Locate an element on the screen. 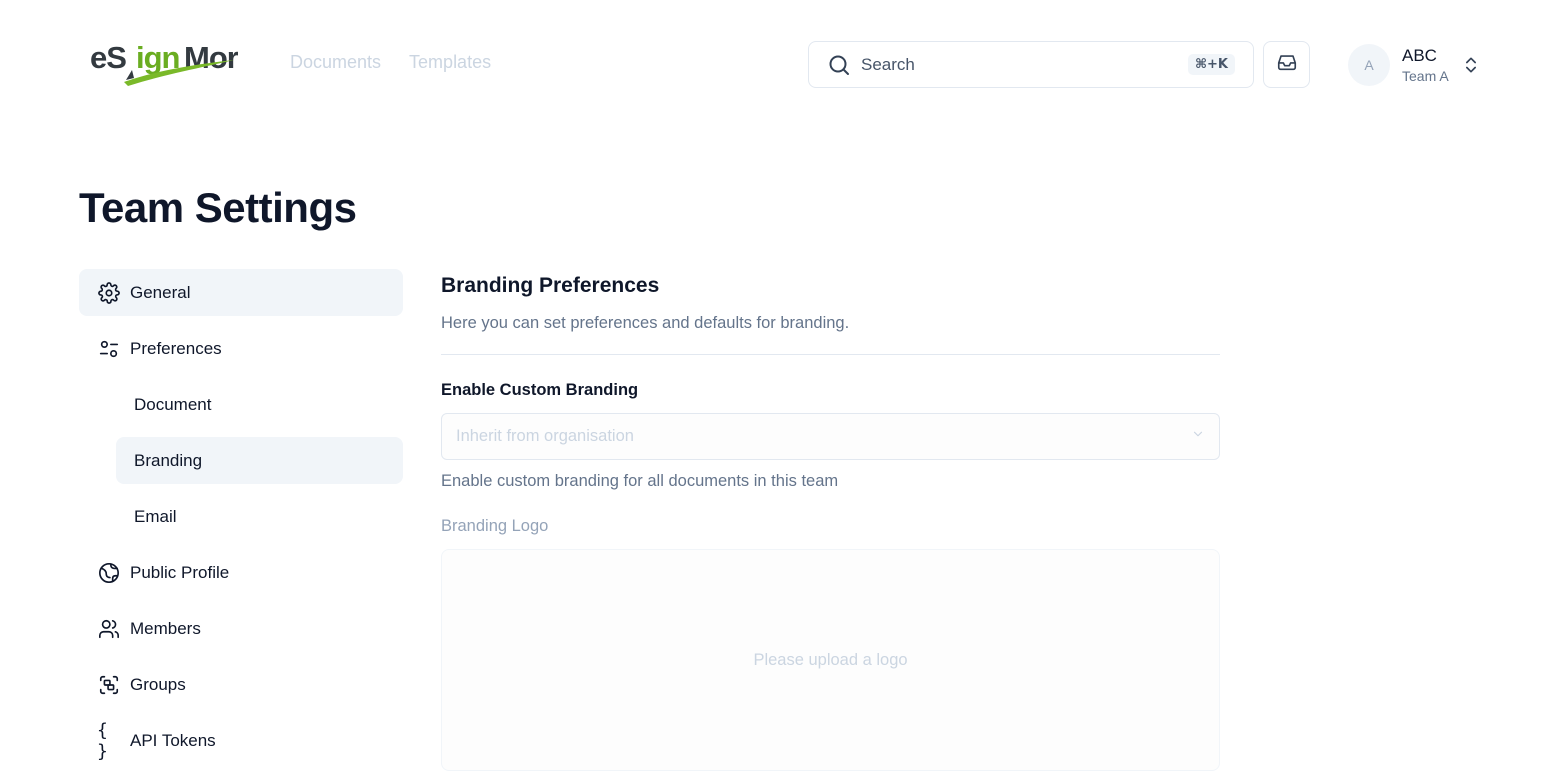  sidebar-item-label: API Tokens is located at coordinates (173, 740).